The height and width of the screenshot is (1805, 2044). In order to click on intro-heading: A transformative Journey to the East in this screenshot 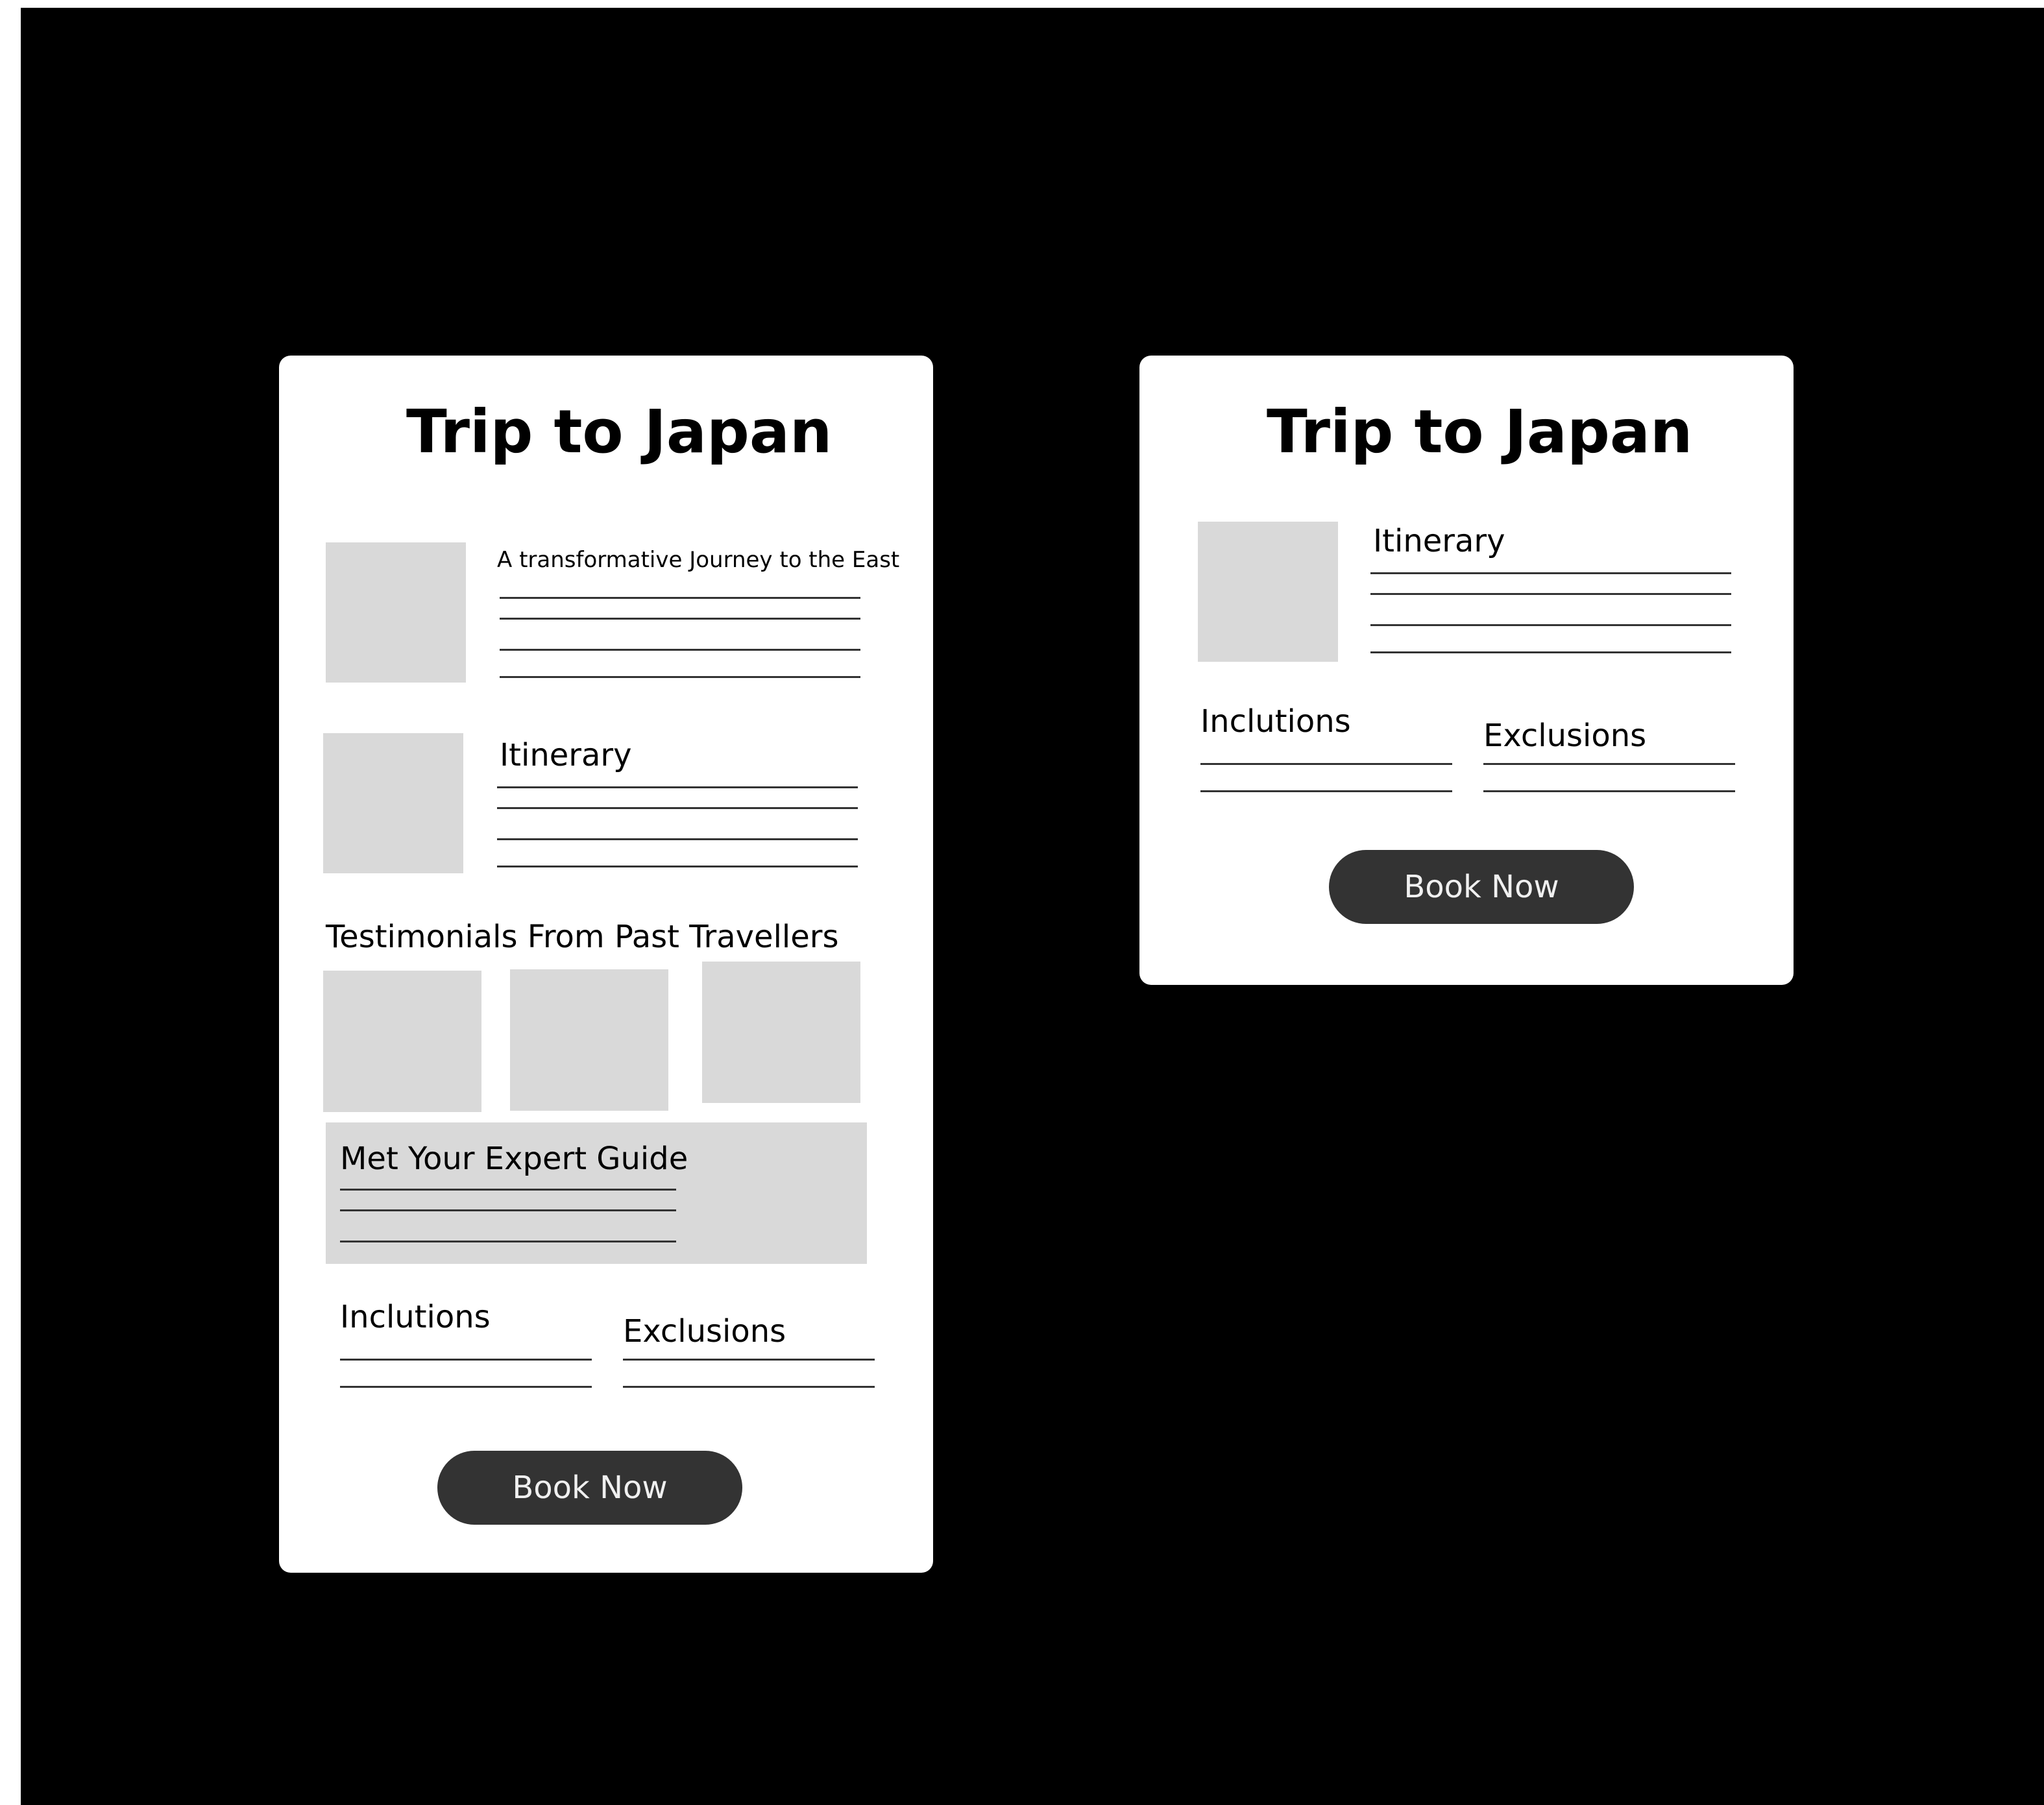, I will do `click(698, 560)`.